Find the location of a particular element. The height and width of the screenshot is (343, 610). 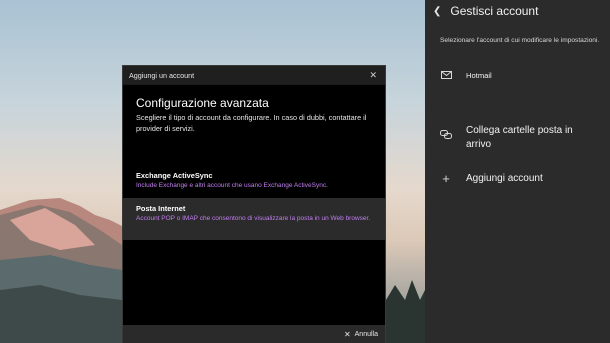

plus-icon: + is located at coordinates (446, 178).